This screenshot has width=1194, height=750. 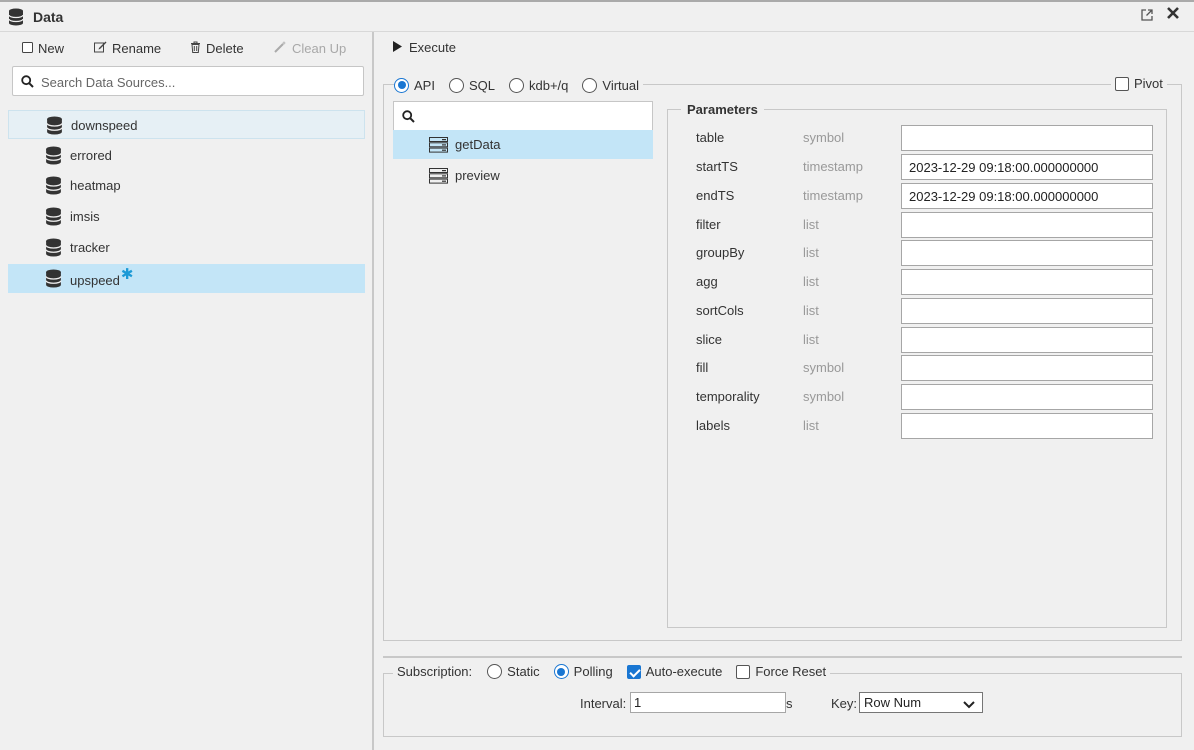 I want to click on parameters-title: Parameters, so click(x=722, y=109).